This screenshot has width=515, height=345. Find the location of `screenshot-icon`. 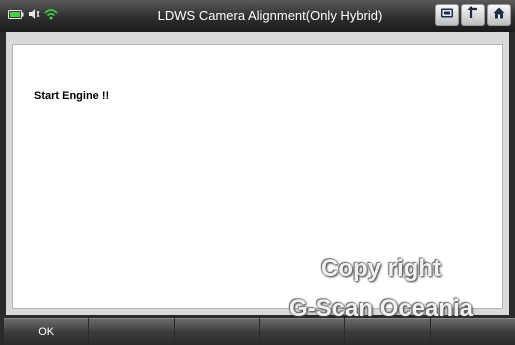

screenshot-icon is located at coordinates (447, 15).